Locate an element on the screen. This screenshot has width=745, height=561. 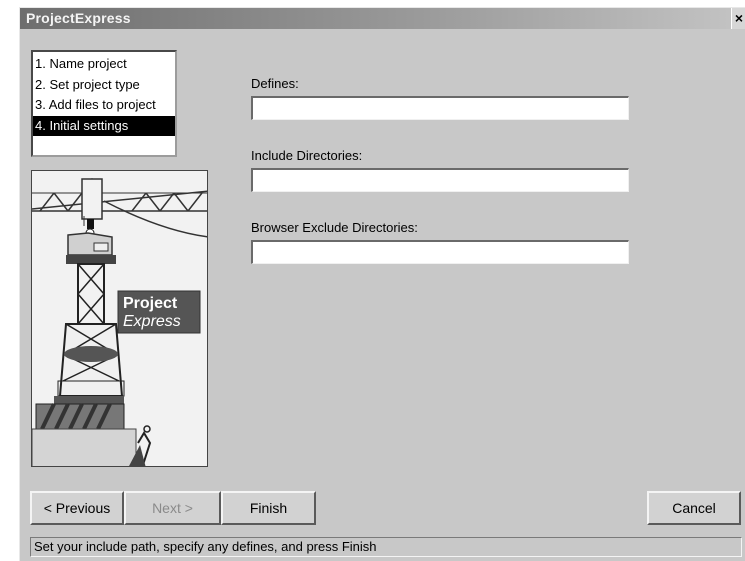
step-item-add-files: 3. Add files to project is located at coordinates (104, 105).